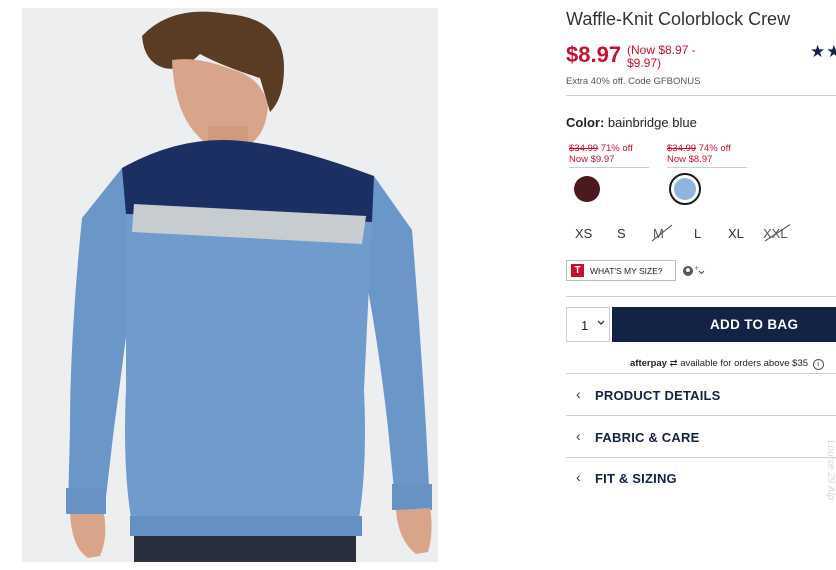 The width and height of the screenshot is (836, 570). Describe the element at coordinates (583, 233) in the screenshot. I see `size-xs: XS` at that location.